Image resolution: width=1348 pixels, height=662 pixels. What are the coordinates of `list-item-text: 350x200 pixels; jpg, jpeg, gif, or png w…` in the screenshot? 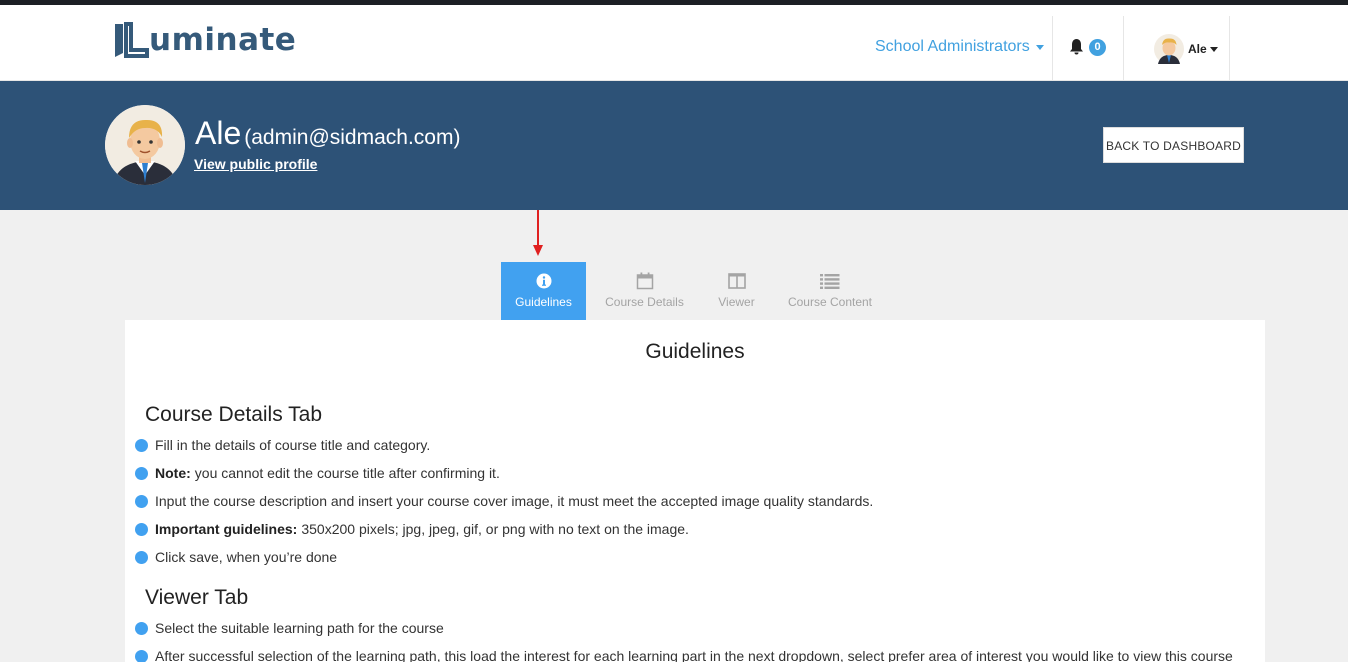 It's located at (495, 529).